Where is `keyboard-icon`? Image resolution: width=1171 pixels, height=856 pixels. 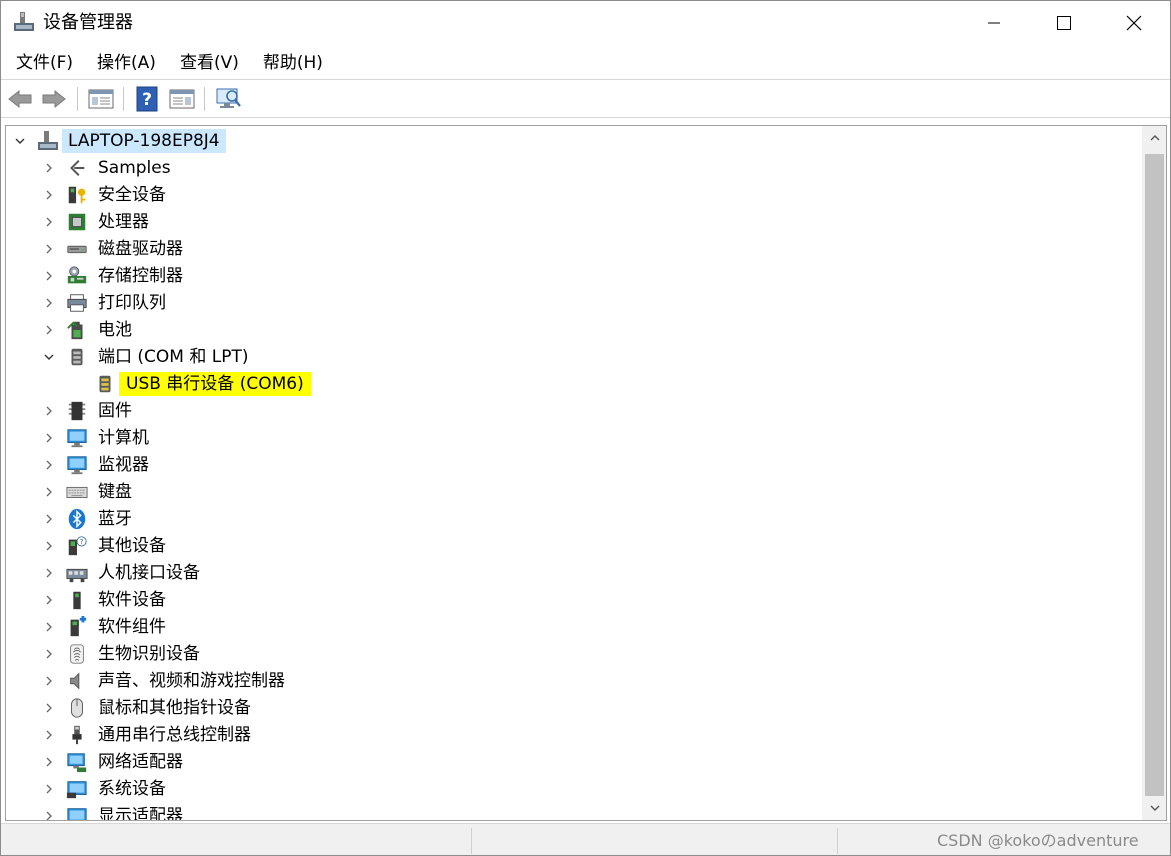
keyboard-icon is located at coordinates (77, 492).